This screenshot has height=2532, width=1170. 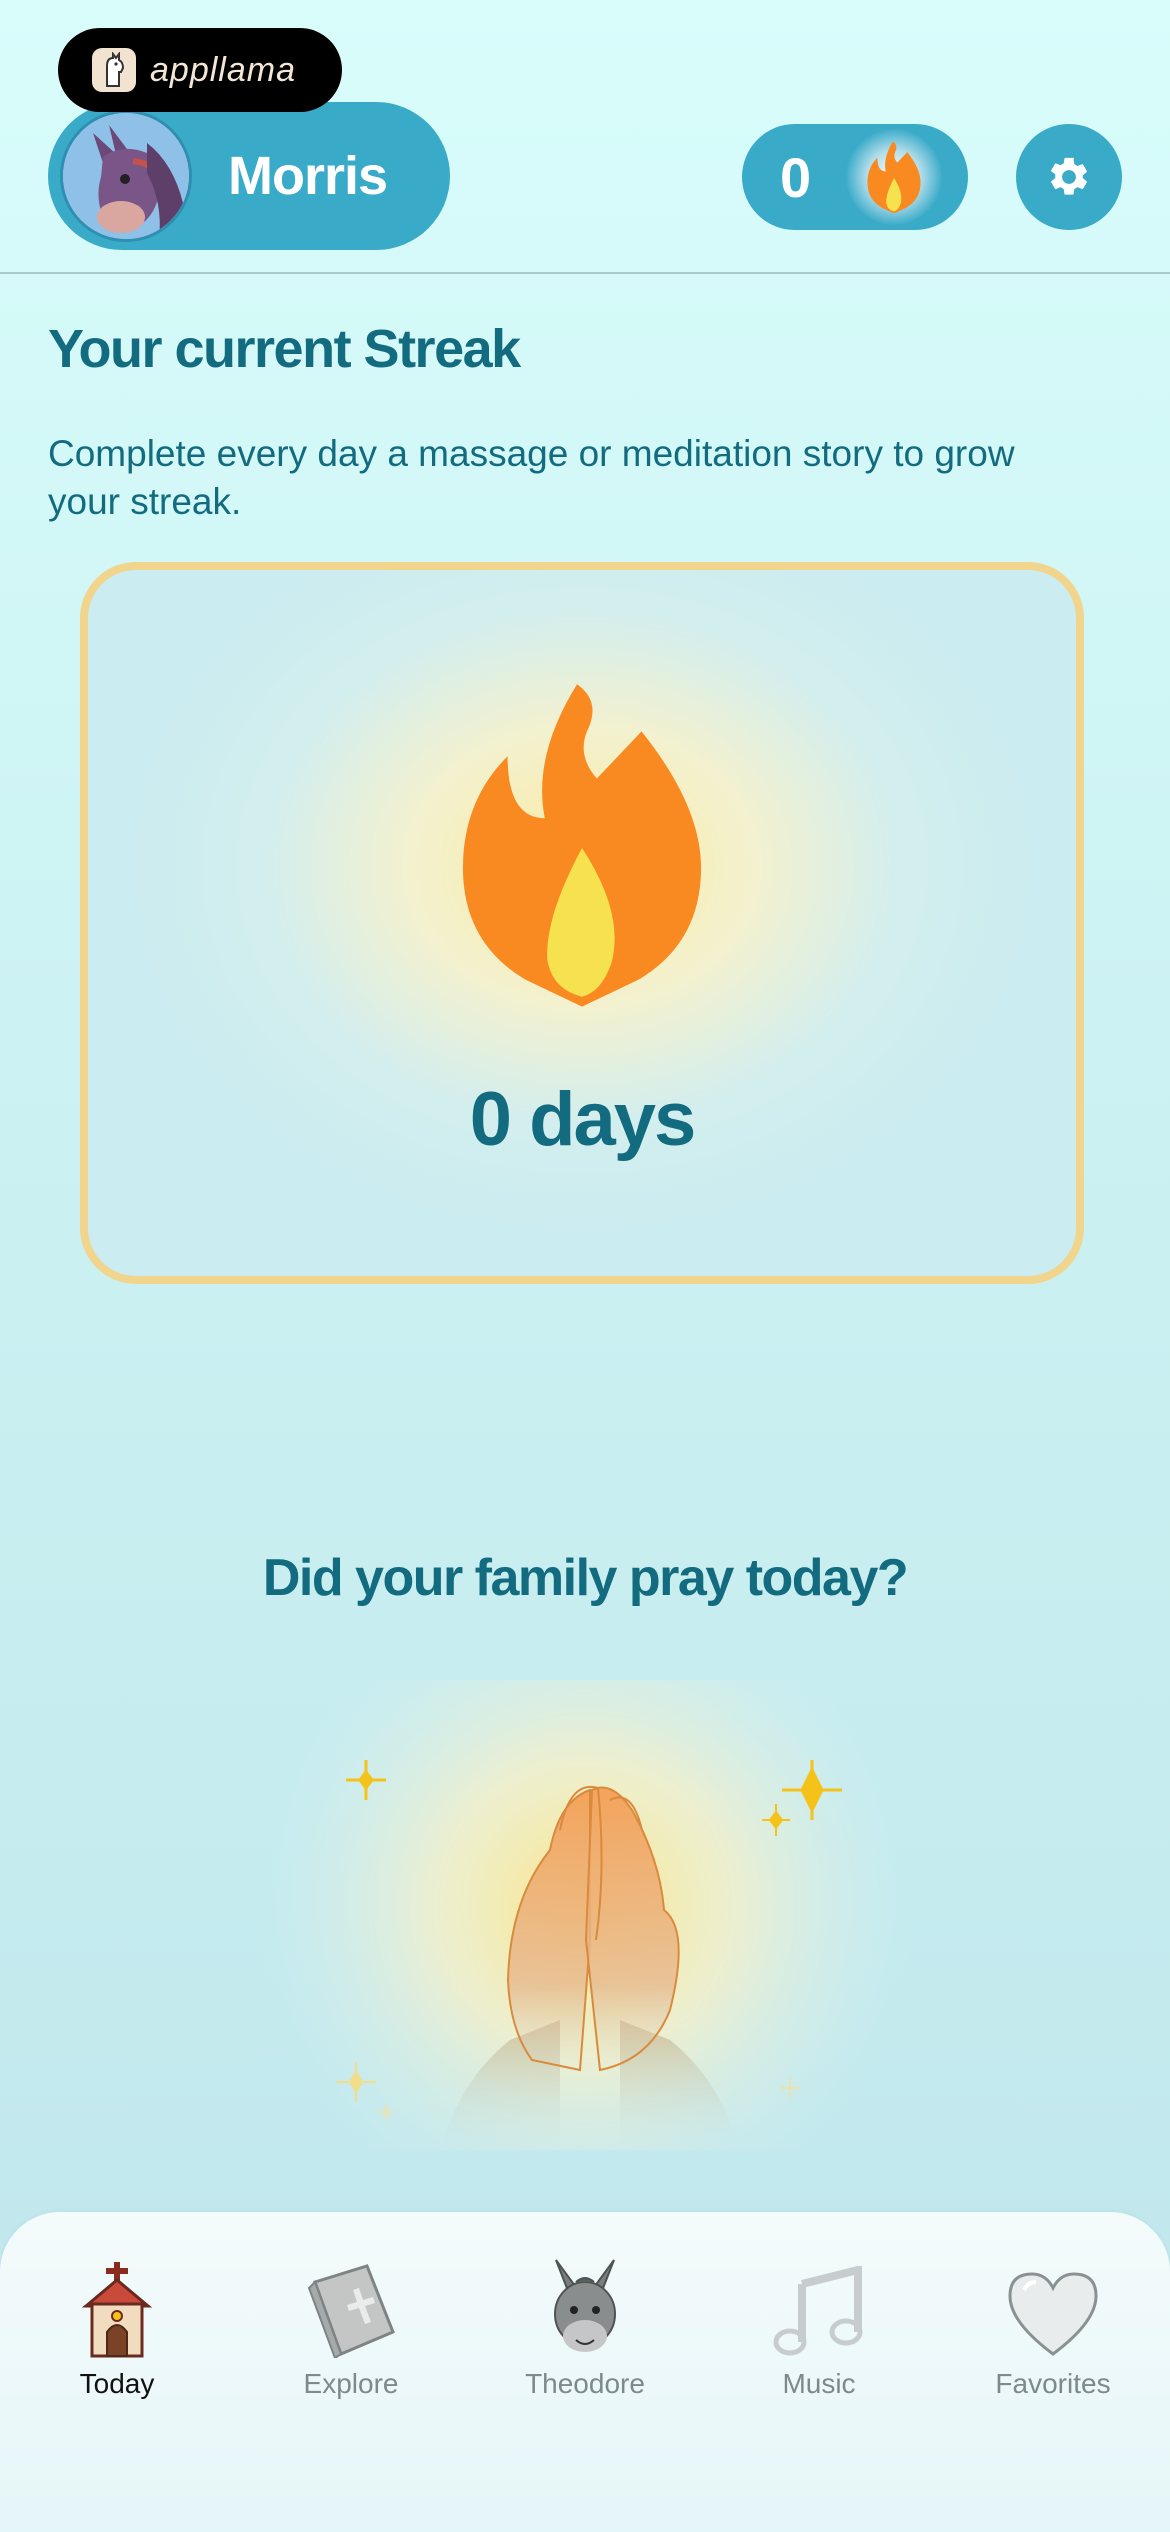 I want to click on settings-button, so click(x=1069, y=177).